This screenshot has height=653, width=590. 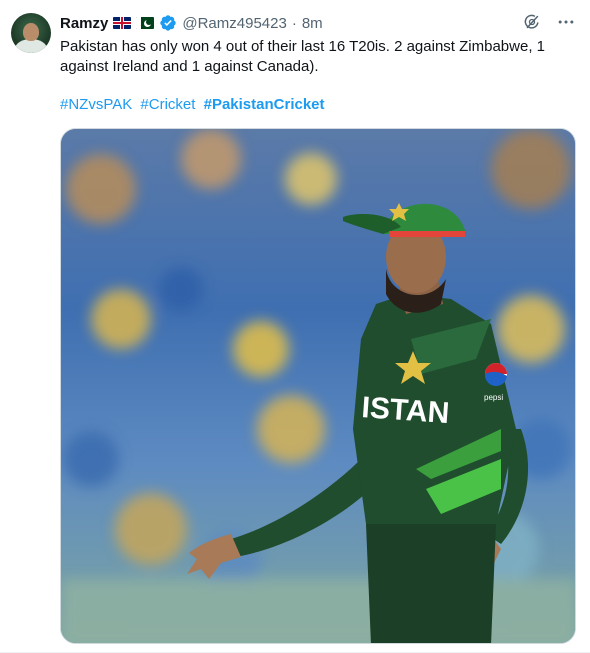 What do you see at coordinates (31, 46) in the screenshot?
I see `avatar-shirt` at bounding box center [31, 46].